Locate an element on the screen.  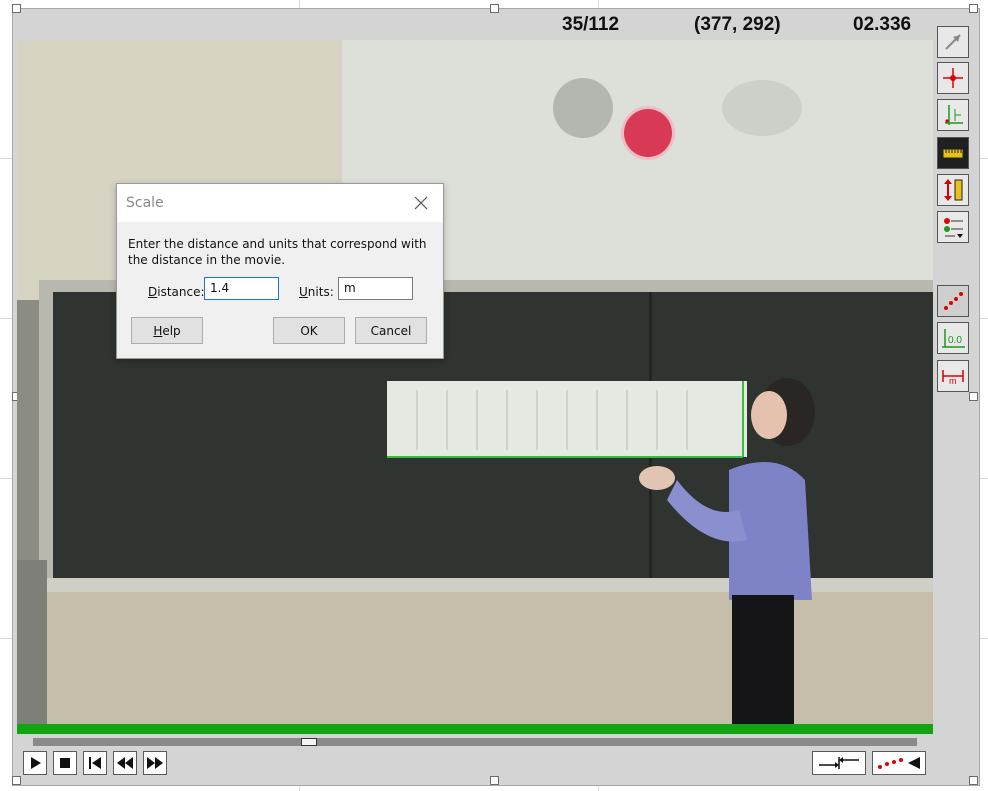
measure-distance-button: m is located at coordinates (953, 376).